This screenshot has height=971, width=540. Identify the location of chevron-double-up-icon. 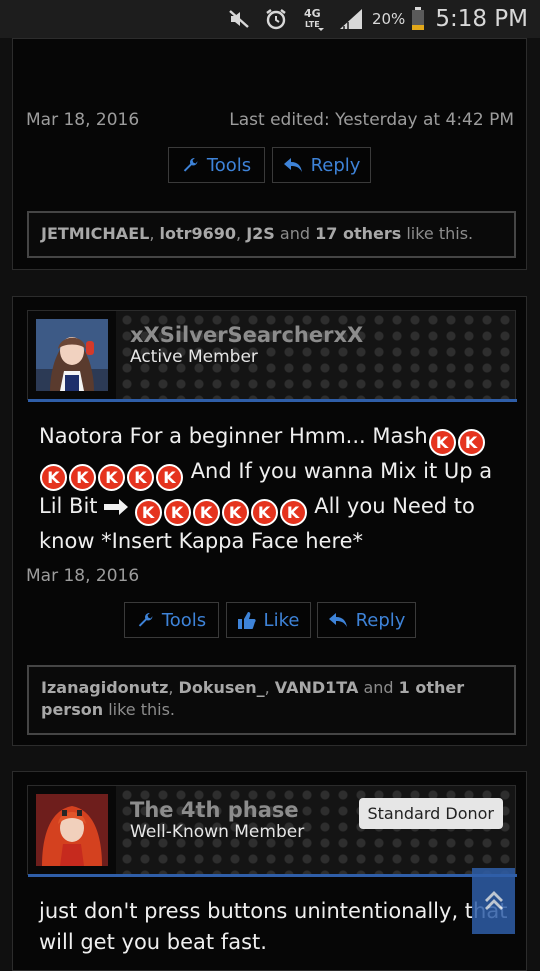
(493, 900).